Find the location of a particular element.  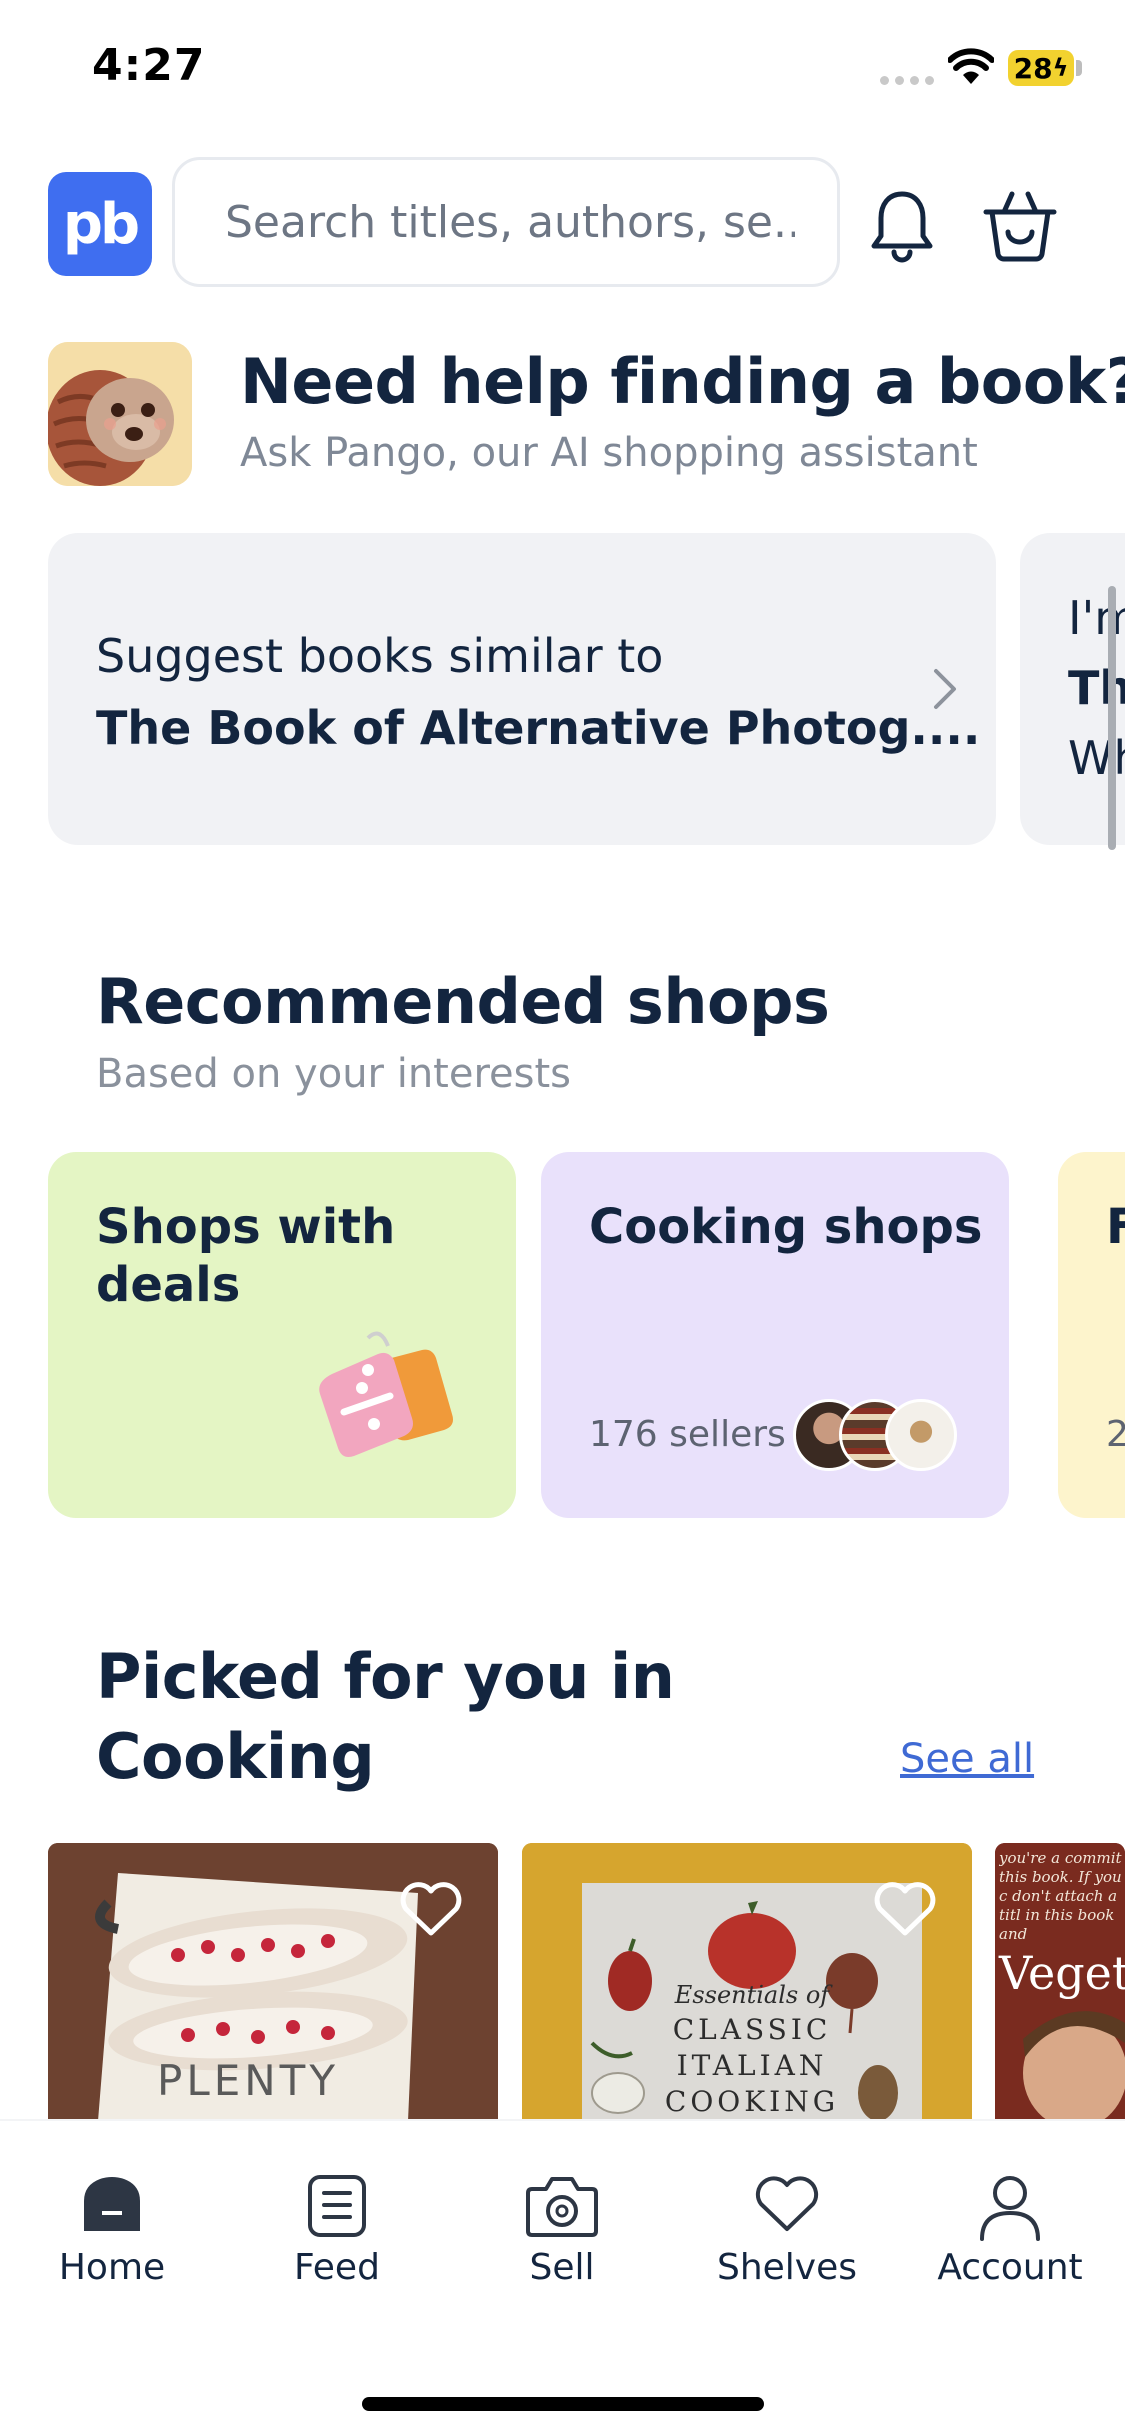

bottom-tab-bar: Home Feed Sell Shelves Account is located at coordinates (562, 2278).